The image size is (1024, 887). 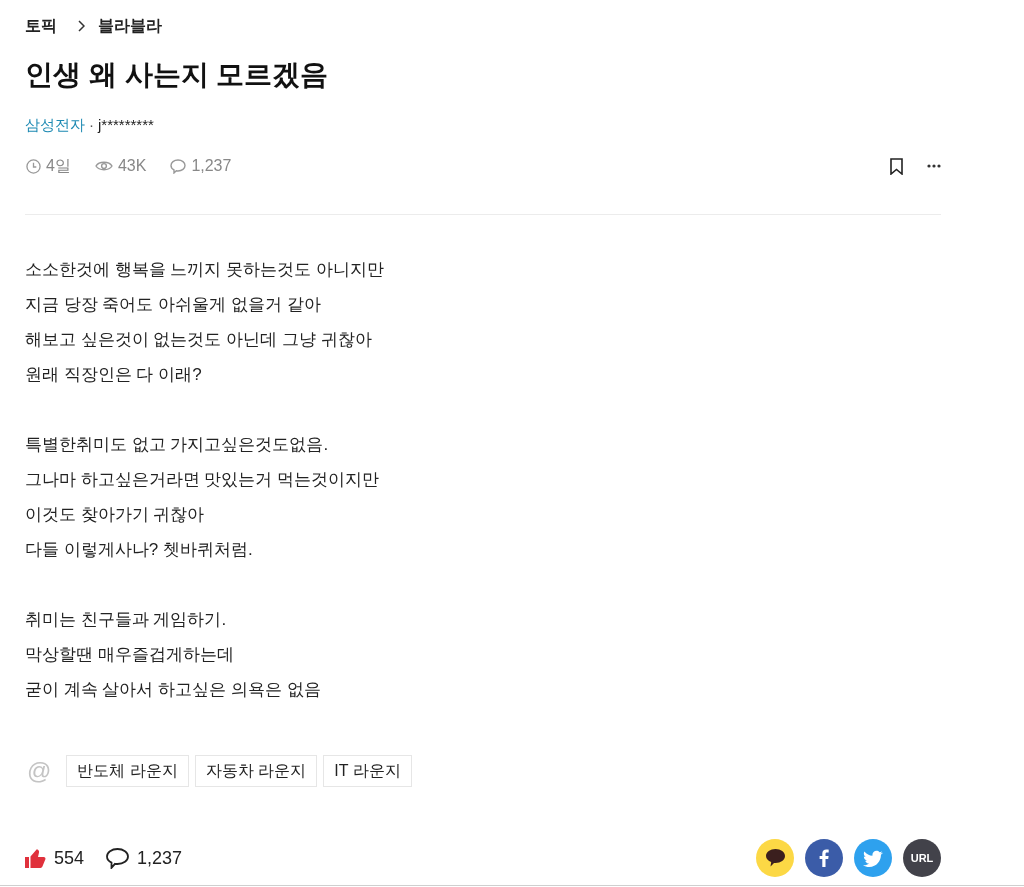 I want to click on post-age: 4일, so click(x=58, y=166).